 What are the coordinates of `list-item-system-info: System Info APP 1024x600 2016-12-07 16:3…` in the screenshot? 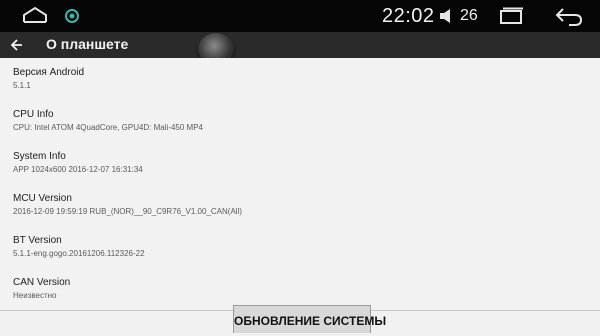 It's located at (300, 163).